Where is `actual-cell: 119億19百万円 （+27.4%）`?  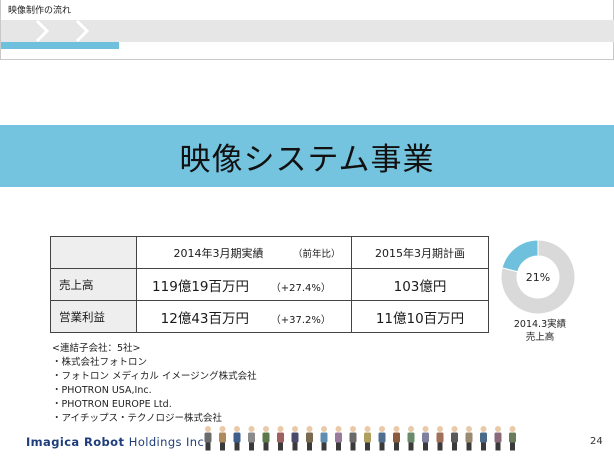
actual-cell: 119億19百万円 （+27.4%） is located at coordinates (244, 284).